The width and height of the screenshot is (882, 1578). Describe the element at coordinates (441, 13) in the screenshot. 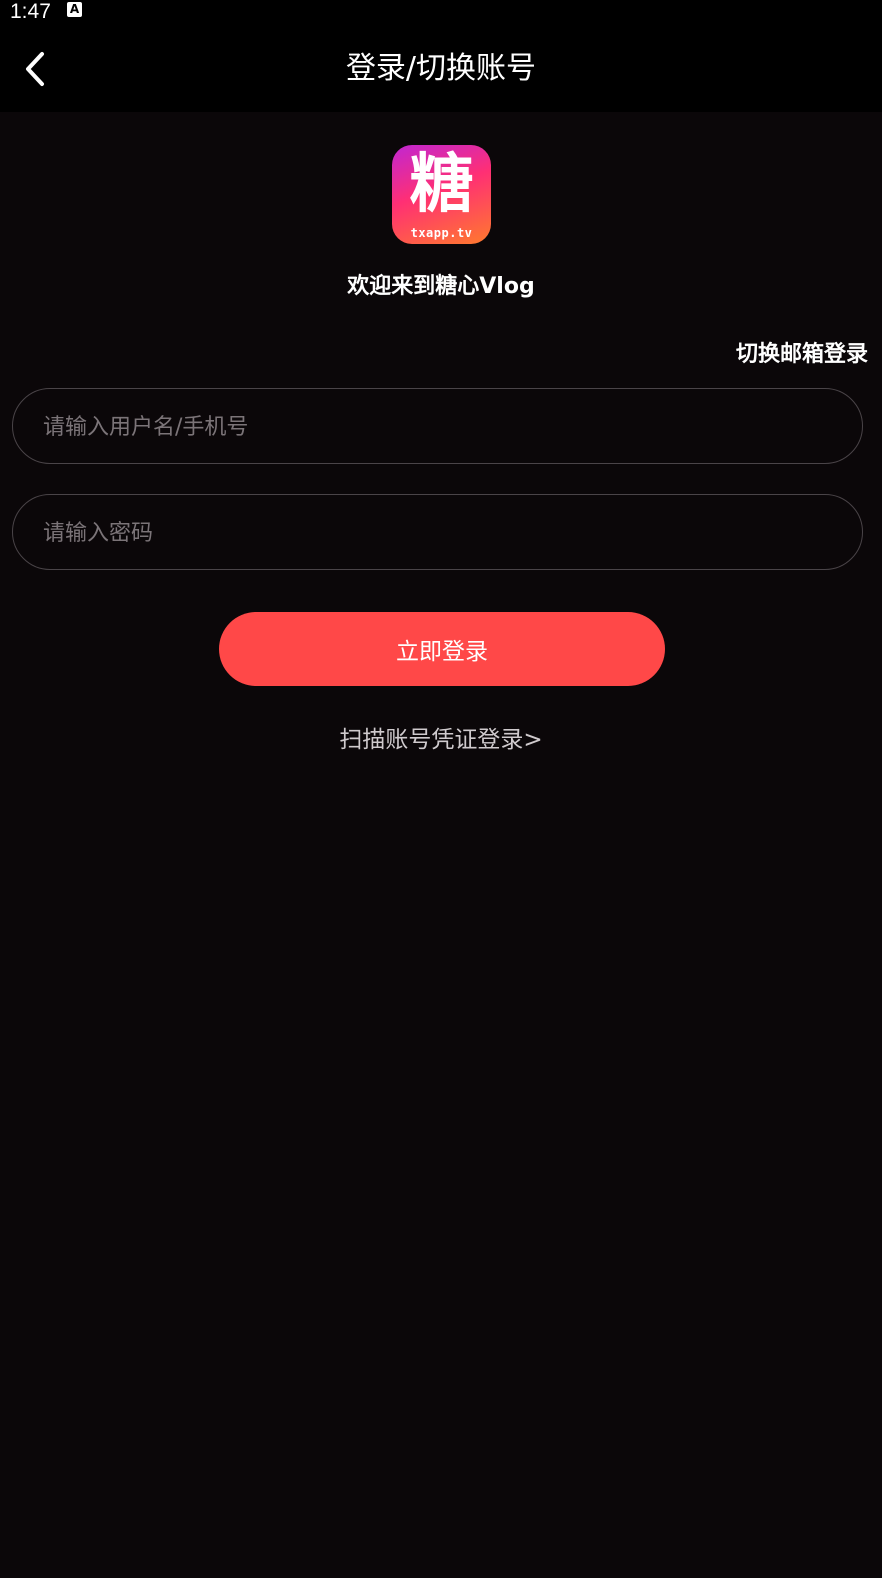

I see `status-bar: 1:47 A` at that location.